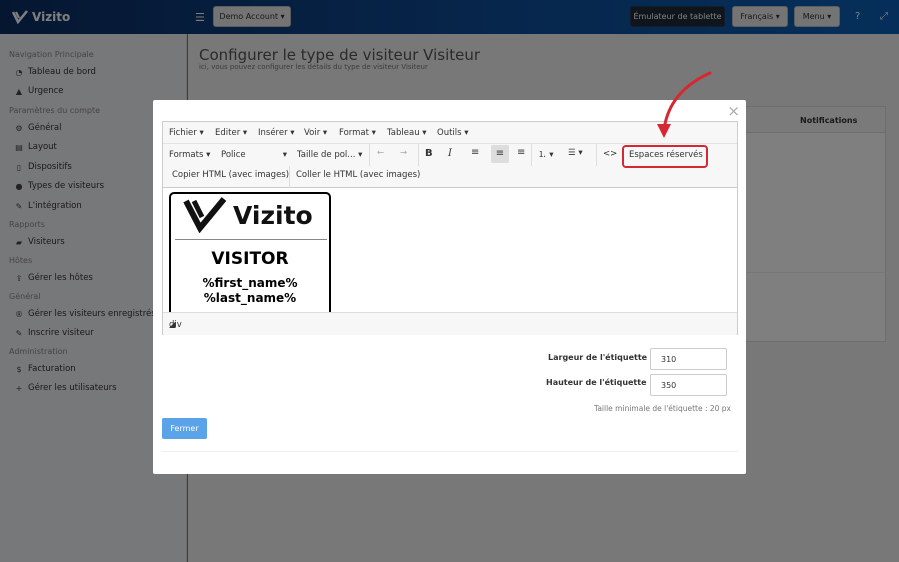  I want to click on resize-handle-icon: ◢, so click(452, 326).